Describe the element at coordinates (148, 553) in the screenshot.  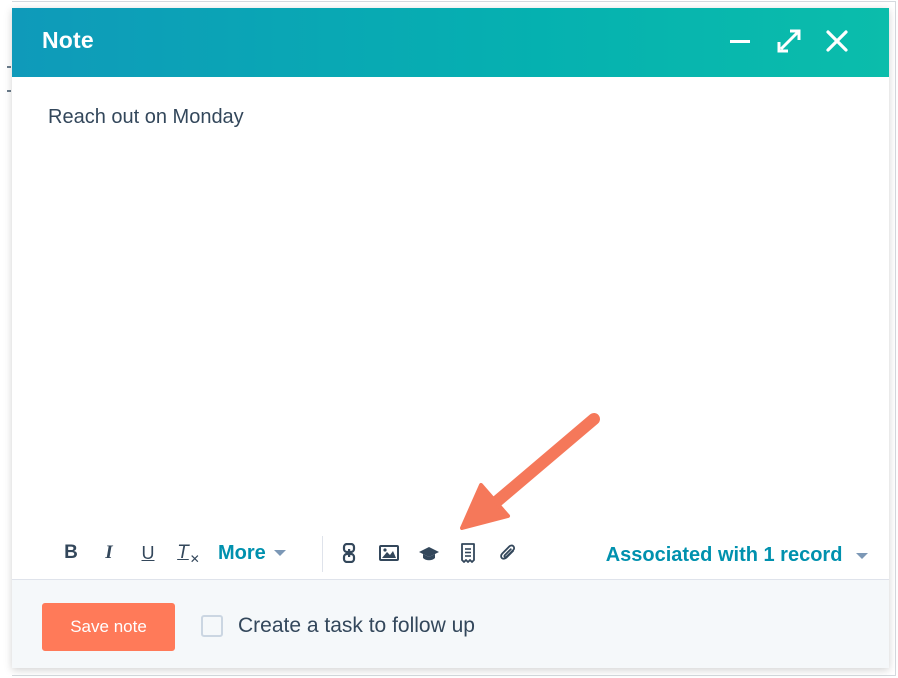
I see `underline-button: U` at that location.